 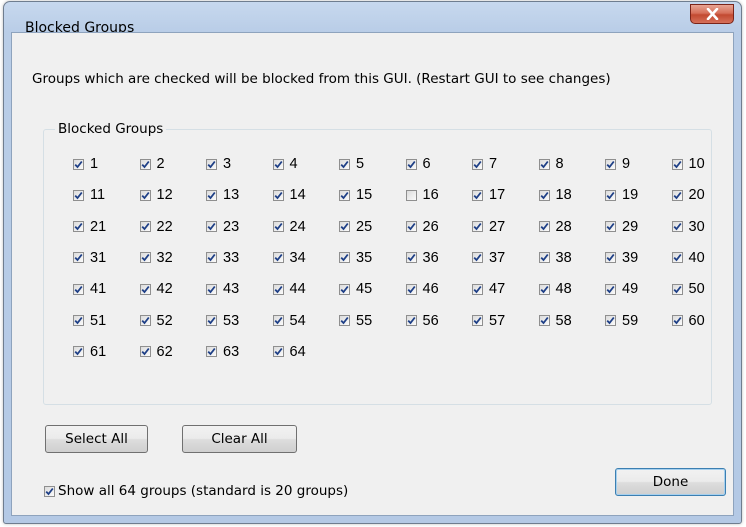 I want to click on group-checkbox-56: 56, so click(x=422, y=321).